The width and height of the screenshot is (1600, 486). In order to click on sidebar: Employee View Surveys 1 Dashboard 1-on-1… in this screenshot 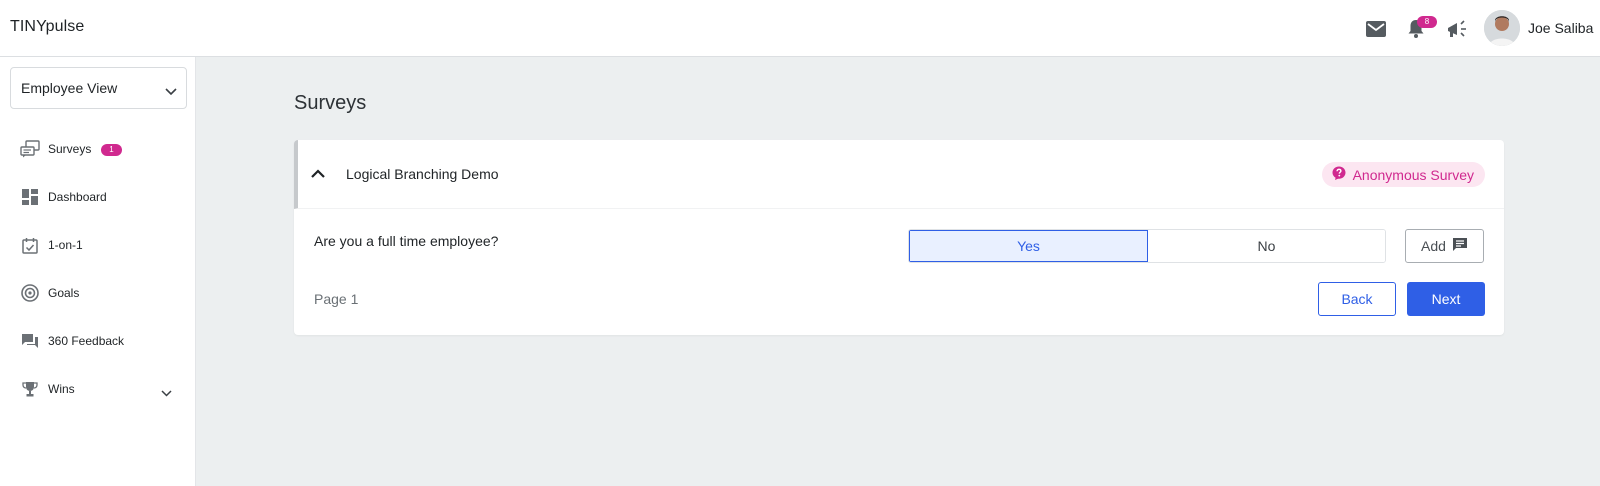, I will do `click(98, 271)`.